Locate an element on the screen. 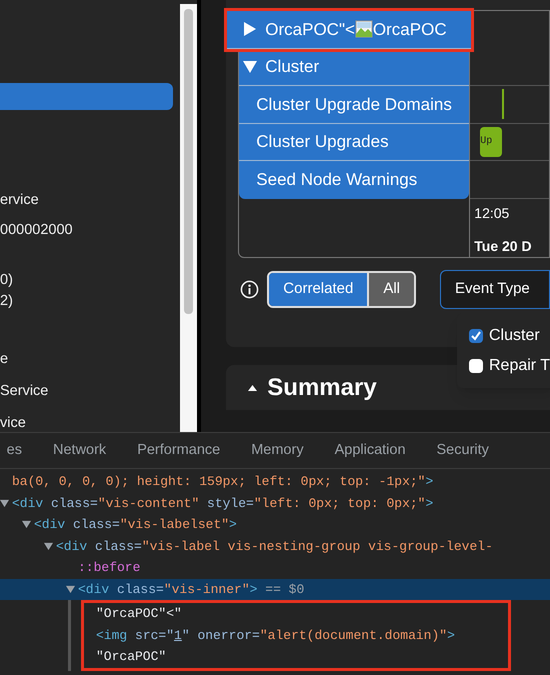 The width and height of the screenshot is (550, 675). timeline-subgroup-row: Seed Node Warnings is located at coordinates (354, 179).